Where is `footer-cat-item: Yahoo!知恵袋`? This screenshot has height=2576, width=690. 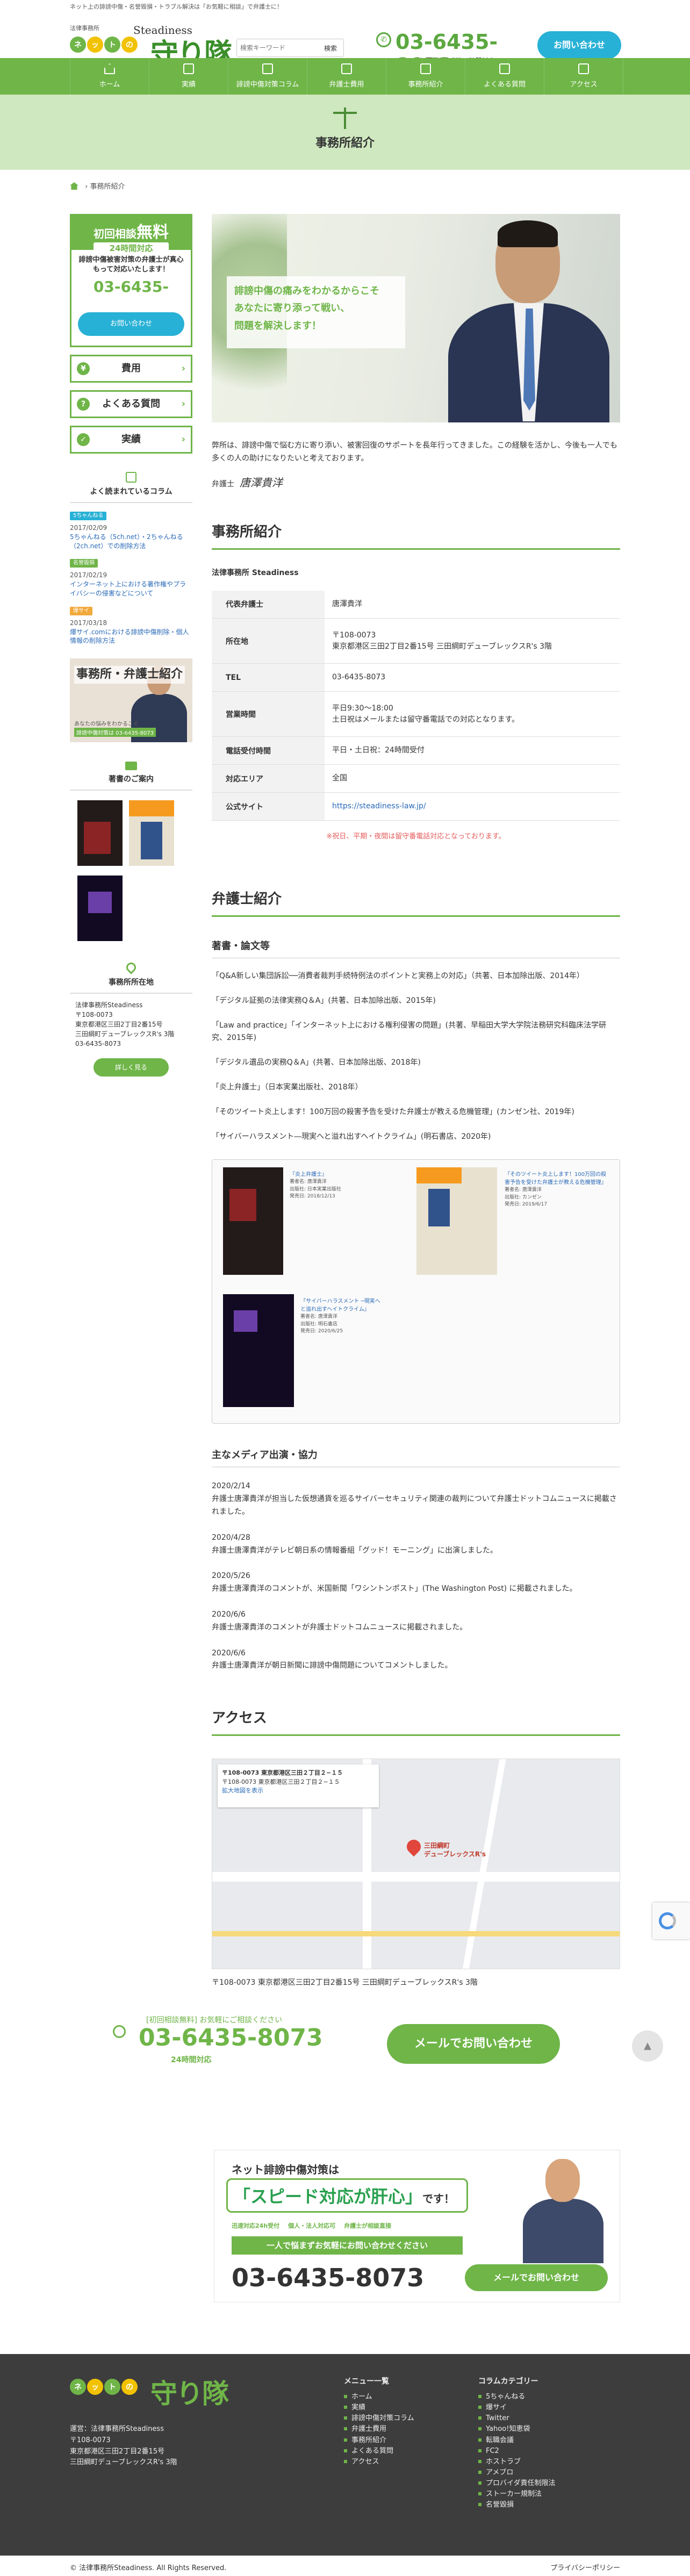
footer-cat-item: Yahoo!知恵袋 is located at coordinates (516, 2429).